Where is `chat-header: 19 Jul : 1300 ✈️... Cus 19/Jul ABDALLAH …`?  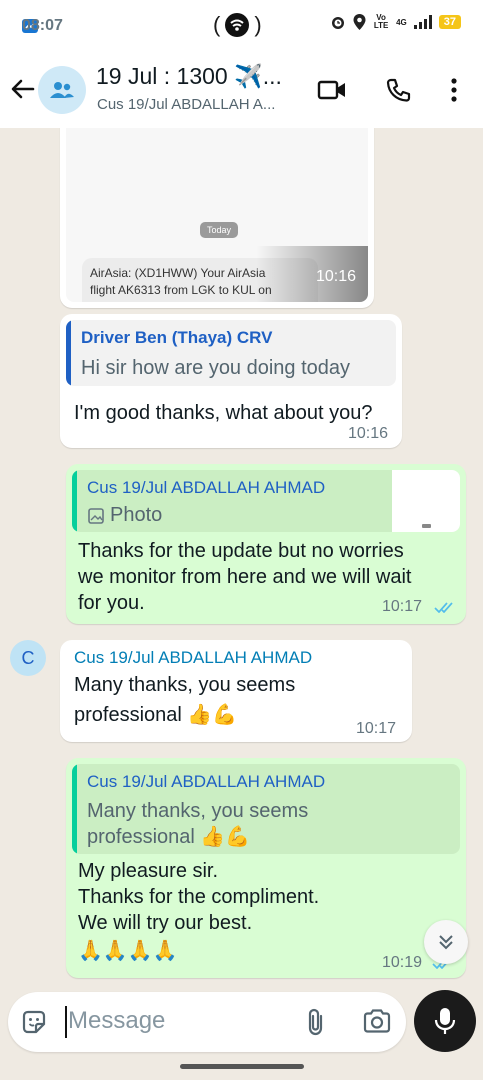 chat-header: 19 Jul : 1300 ✈️... Cus 19/Jul ABDALLAH … is located at coordinates (241, 90).